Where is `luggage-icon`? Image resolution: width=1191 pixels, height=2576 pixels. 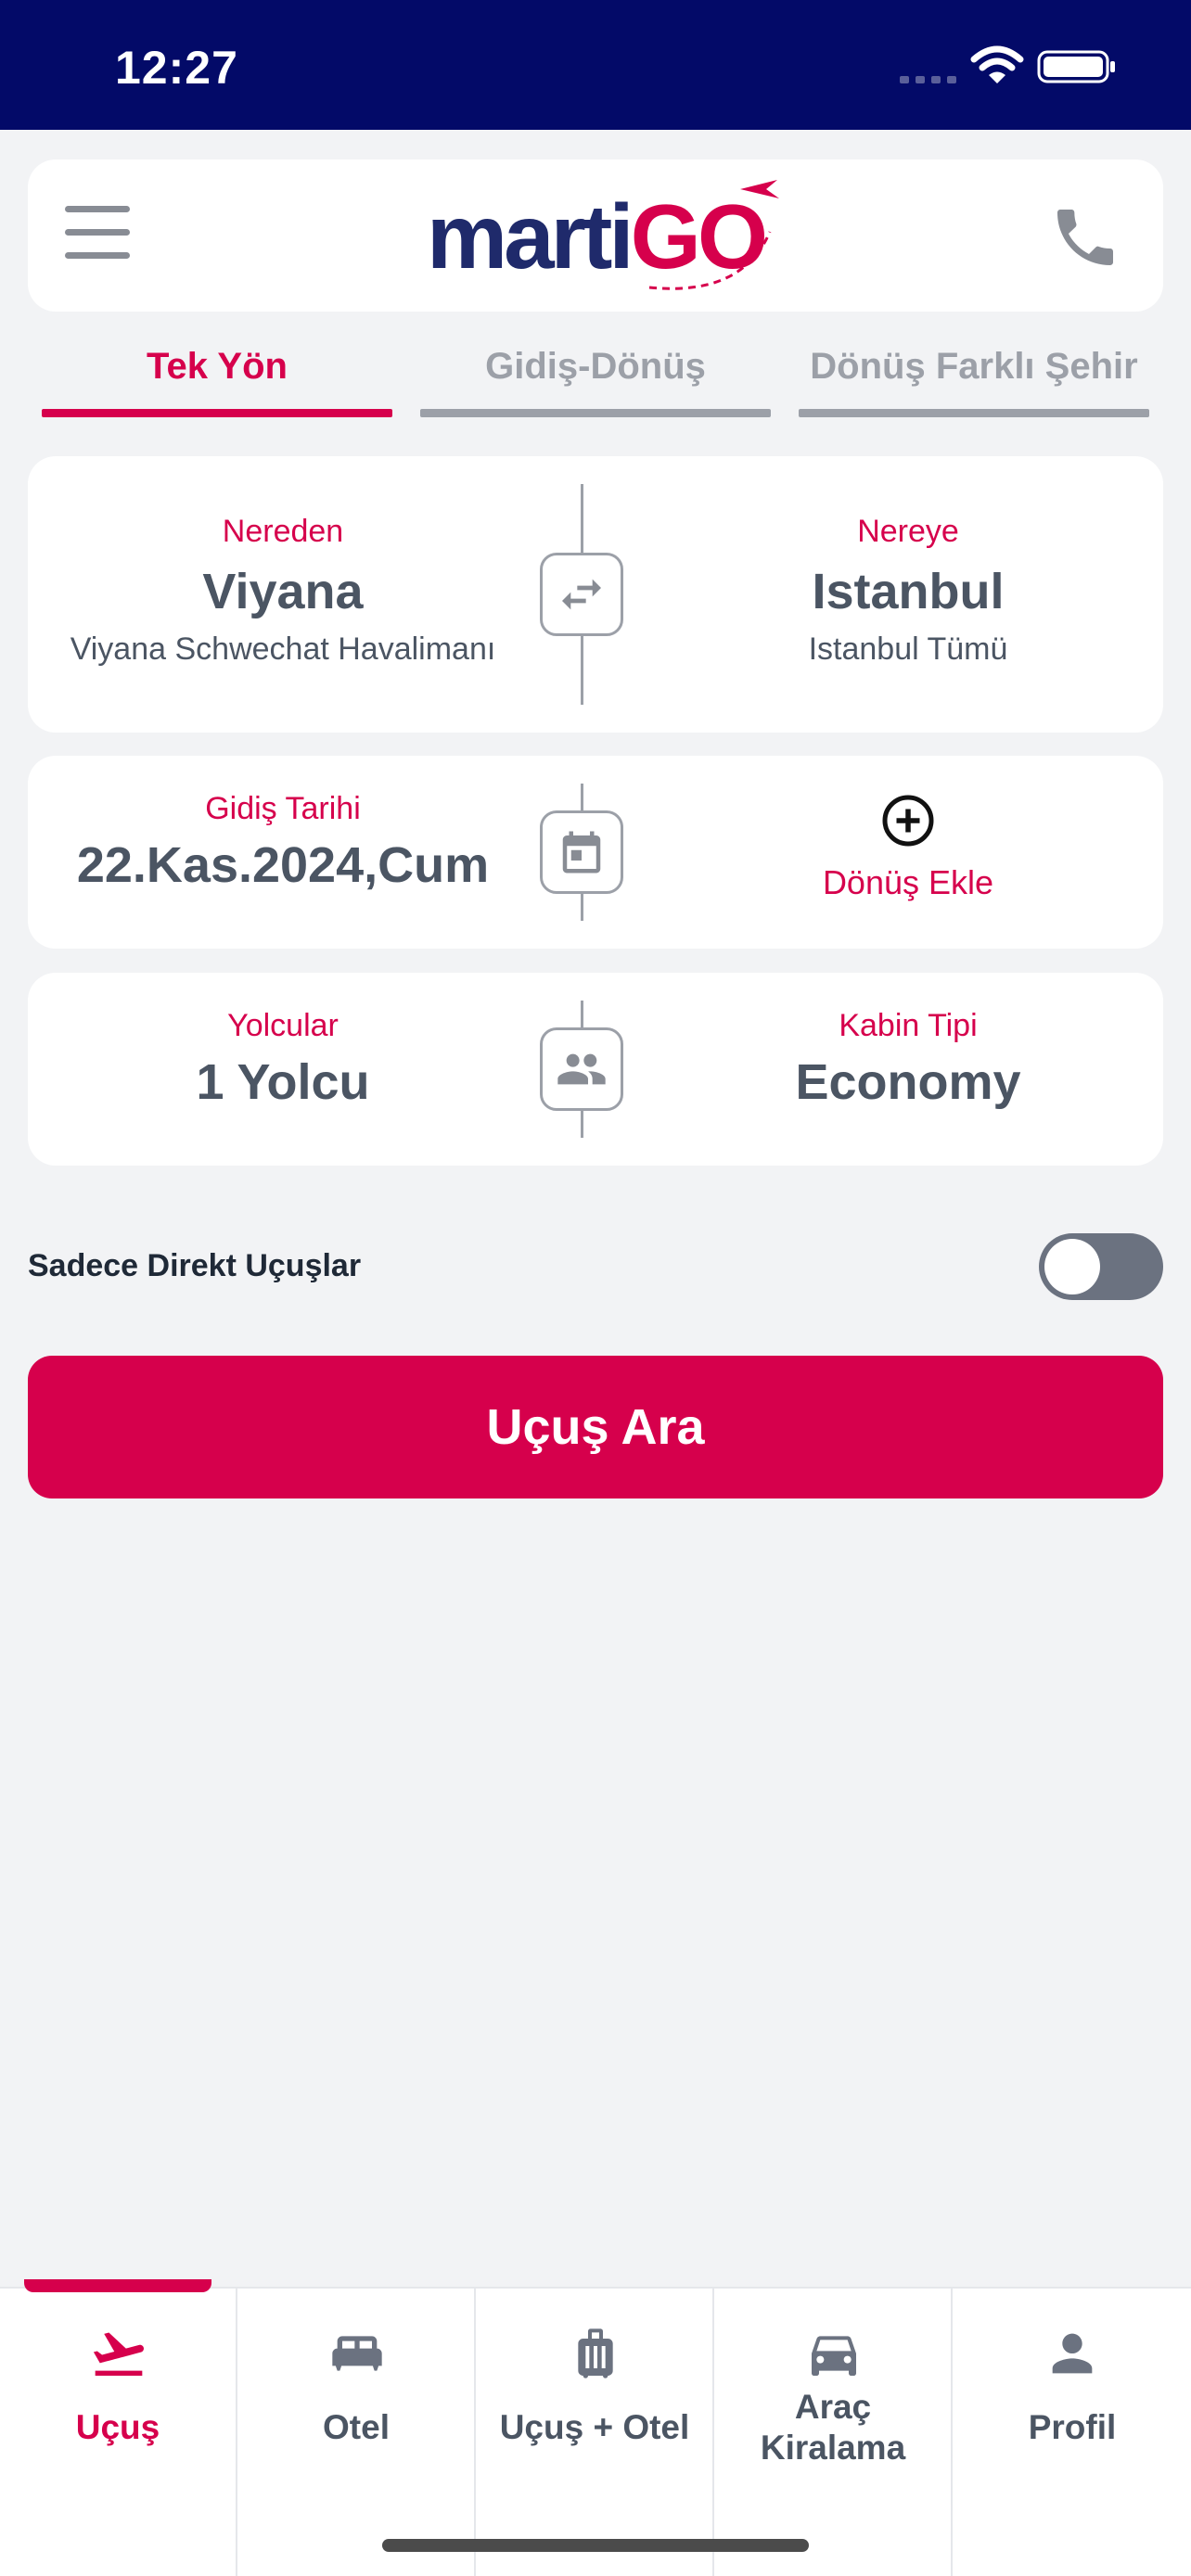 luggage-icon is located at coordinates (595, 2353).